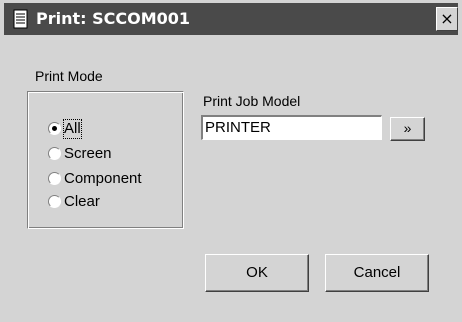 The width and height of the screenshot is (462, 322). Describe the element at coordinates (54, 153) in the screenshot. I see `radio-button-screen` at that location.